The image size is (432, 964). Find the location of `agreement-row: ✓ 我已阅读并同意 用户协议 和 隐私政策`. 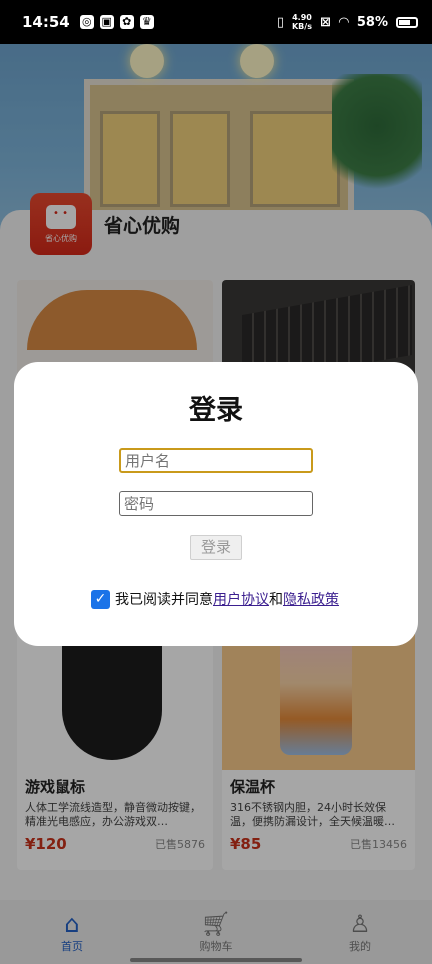

agreement-row: ✓ 我已阅读并同意 用户协议 和 隐私政策 is located at coordinates (215, 599).